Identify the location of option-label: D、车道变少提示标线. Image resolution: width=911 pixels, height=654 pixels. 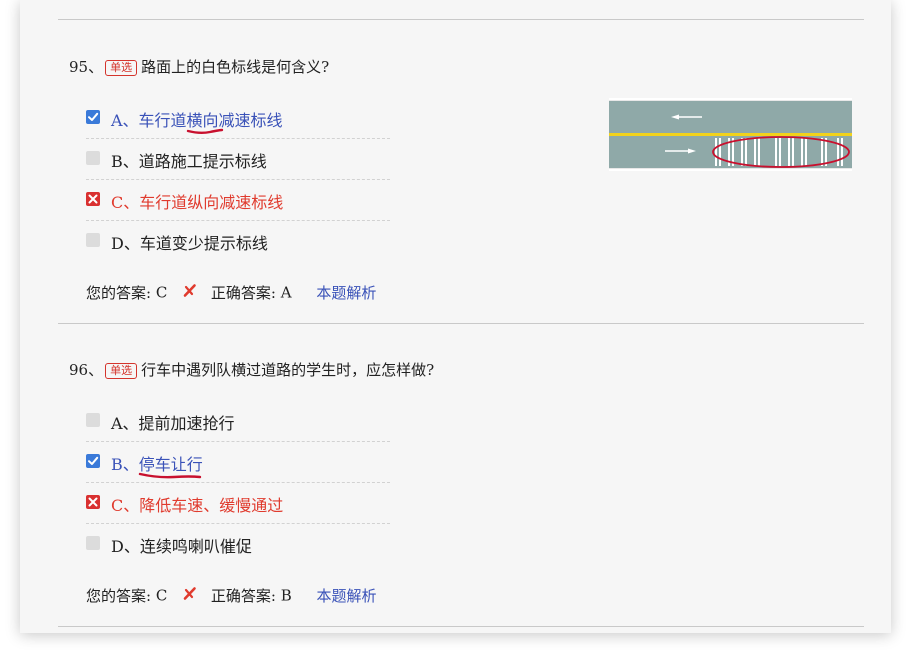
(189, 243).